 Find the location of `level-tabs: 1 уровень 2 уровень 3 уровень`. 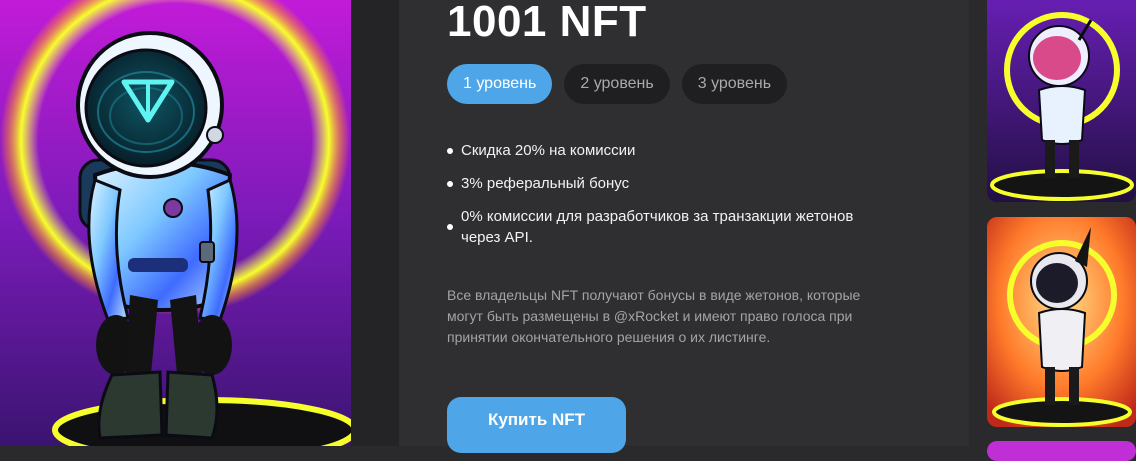

level-tabs: 1 уровень 2 уровень 3 уровень is located at coordinates (617, 84).